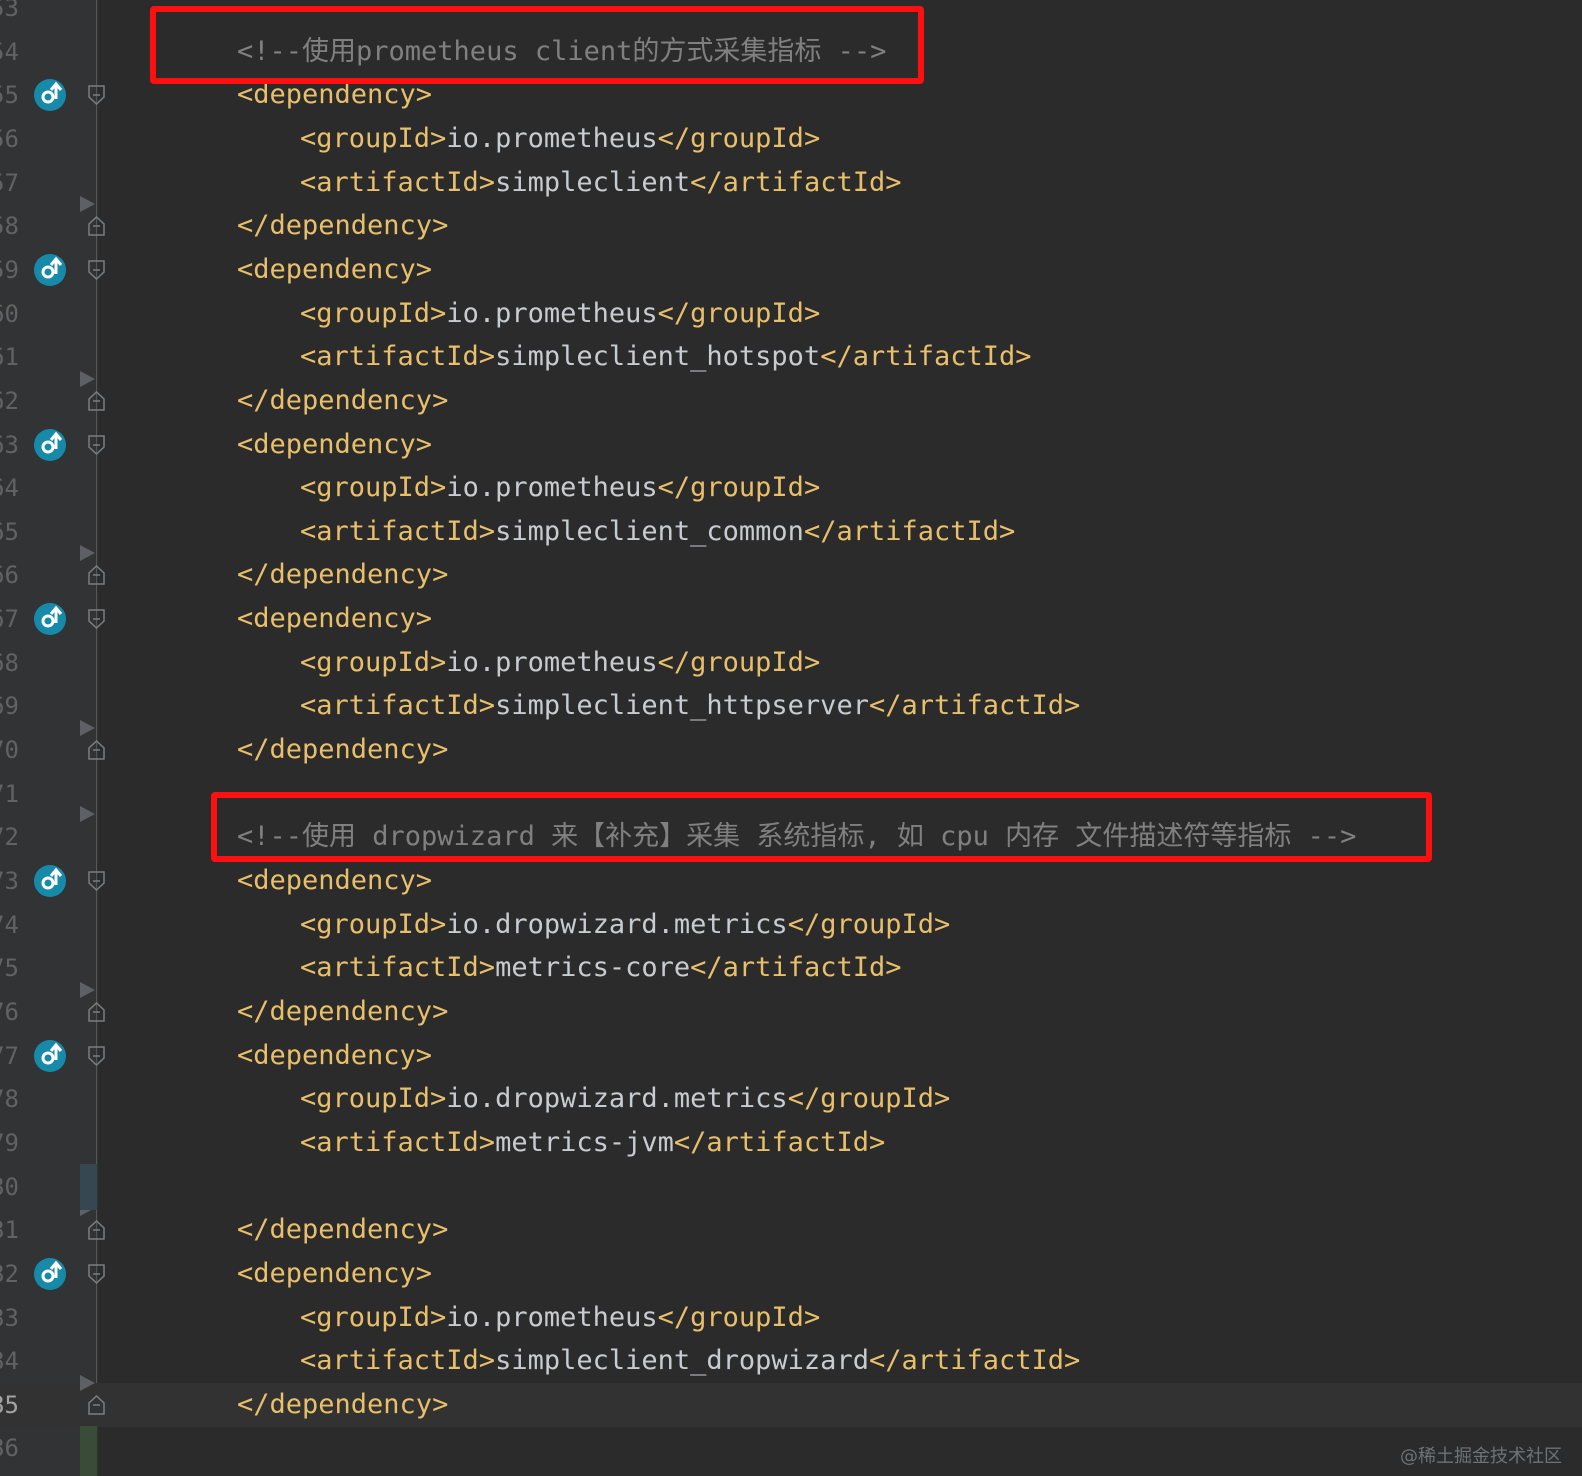 This screenshot has width=1582, height=1476. What do you see at coordinates (791, 1012) in the screenshot?
I see `code-line: 76 </dependency>` at bounding box center [791, 1012].